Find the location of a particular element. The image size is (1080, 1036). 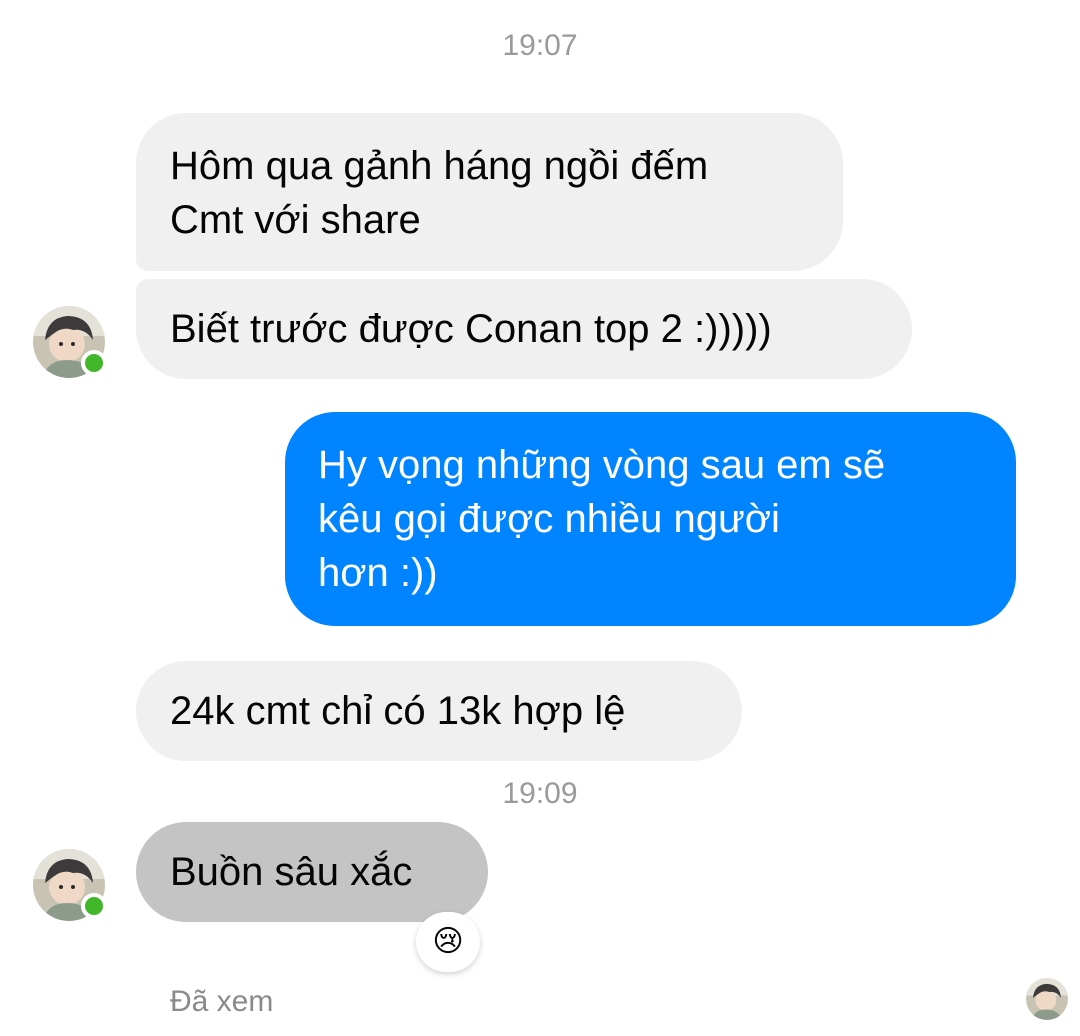

message-line: Hôm qua gảnh háng ngồi đếm is located at coordinates (439, 166).